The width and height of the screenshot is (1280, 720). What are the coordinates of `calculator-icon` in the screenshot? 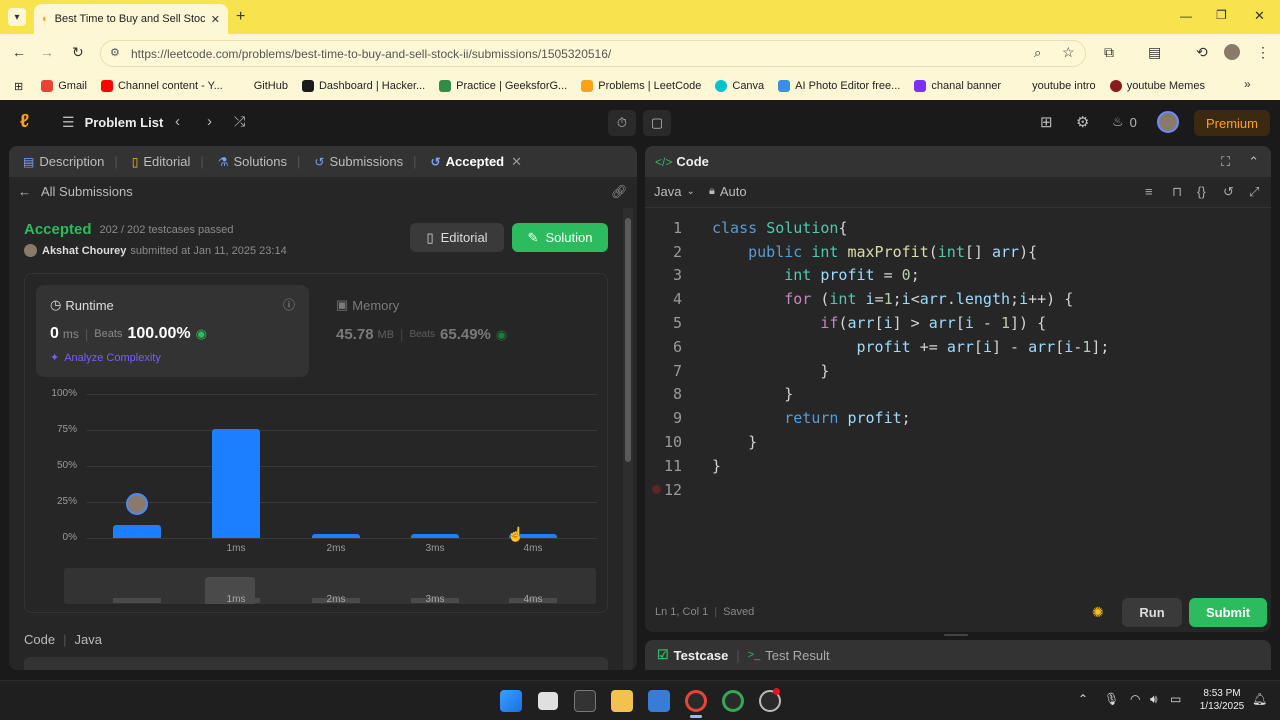 It's located at (659, 701).